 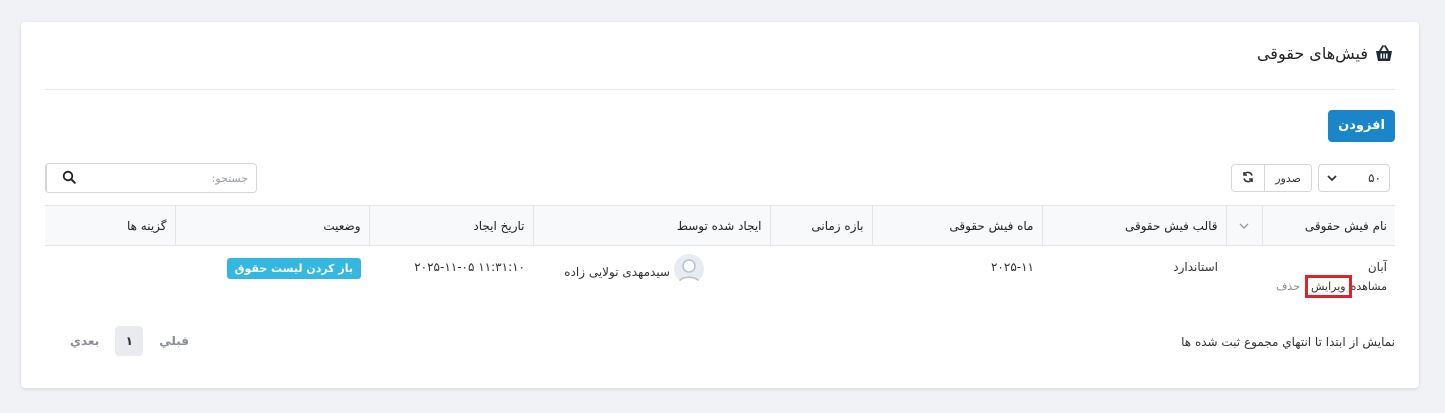 I want to click on table-button-group: صدور, so click(x=1271, y=178).